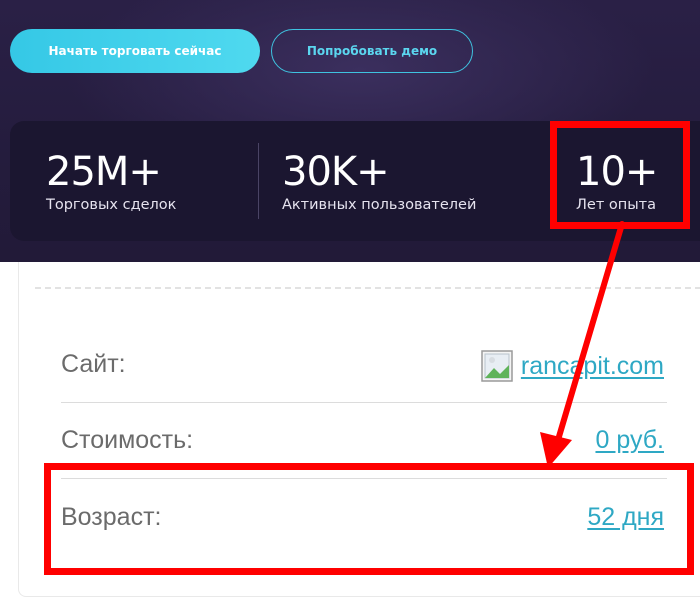 This screenshot has width=700, height=597. Describe the element at coordinates (104, 172) in the screenshot. I see `stat-value: 25M+` at that location.